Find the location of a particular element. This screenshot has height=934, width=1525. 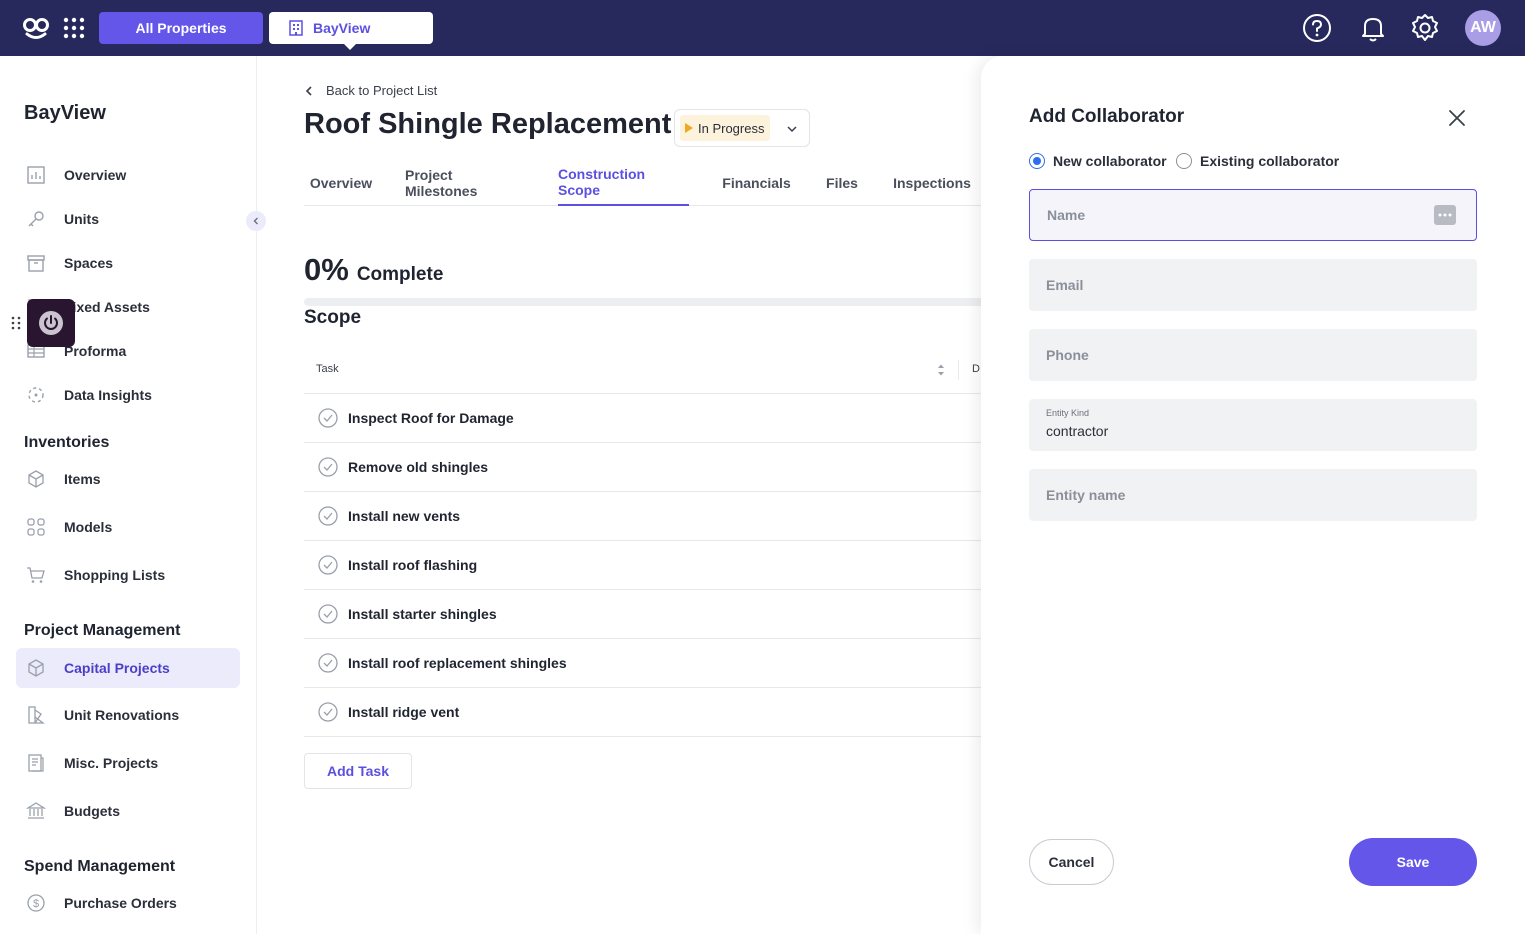

sidebar-item-unit-renovations: Unit Renovations is located at coordinates (128, 715).